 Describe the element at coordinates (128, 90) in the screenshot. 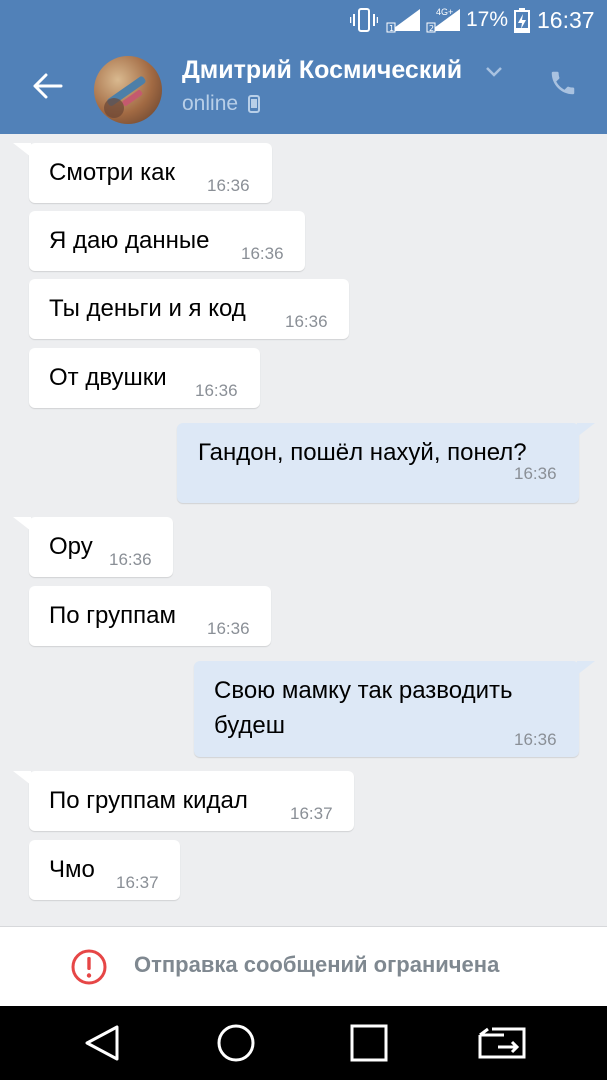

I see `avatar` at that location.